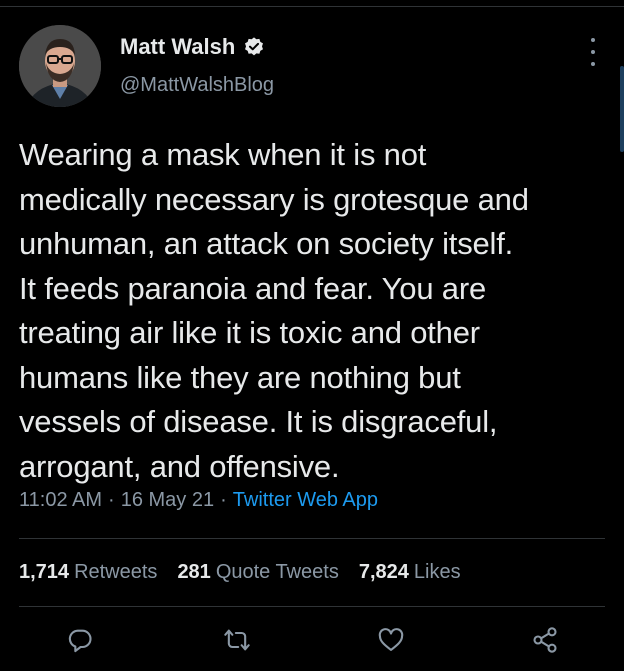 This screenshot has height=671, width=624. Describe the element at coordinates (312, 6) in the screenshot. I see `top-divider` at that location.